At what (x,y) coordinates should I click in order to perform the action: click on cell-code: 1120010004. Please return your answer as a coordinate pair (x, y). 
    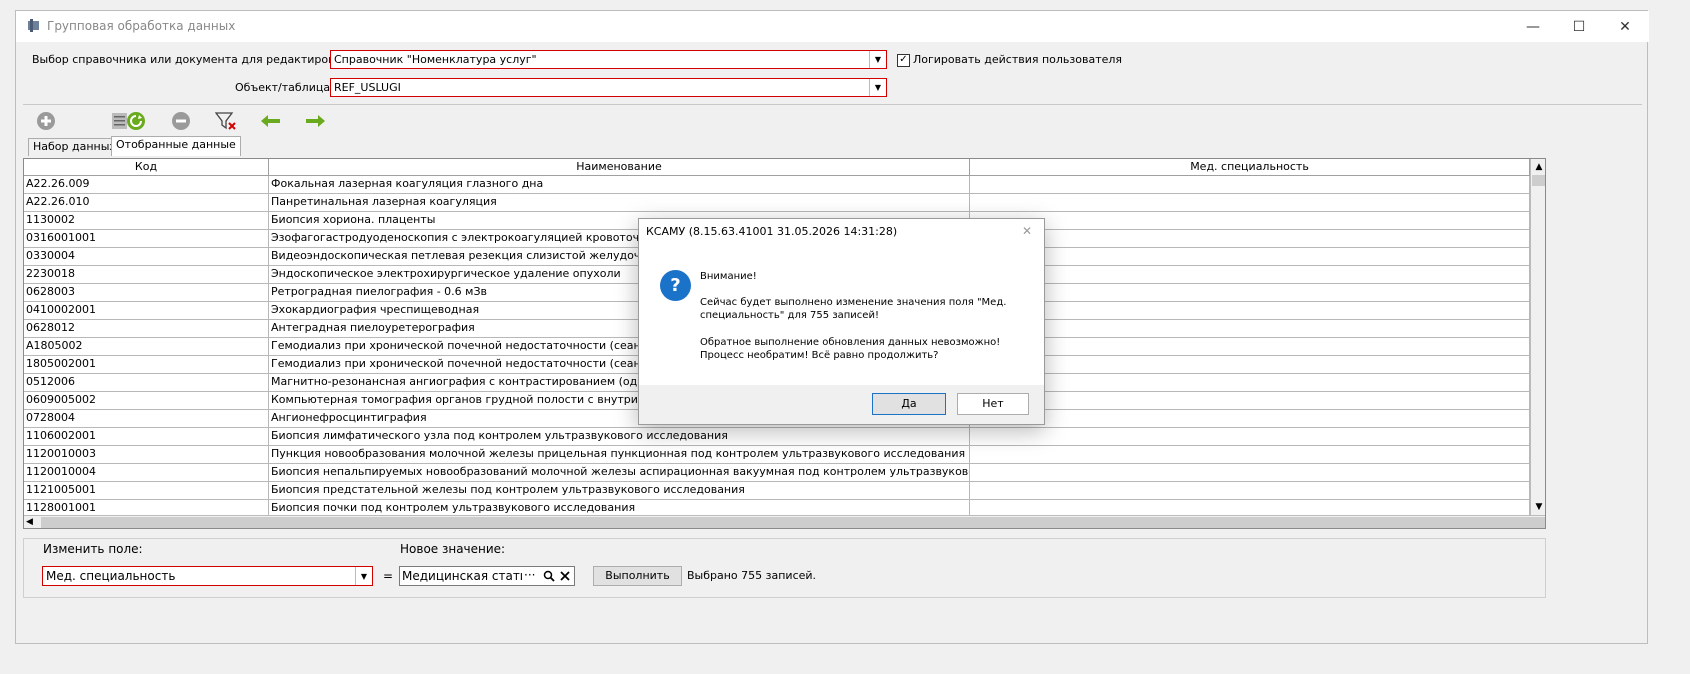
    Looking at the image, I should click on (146, 473).